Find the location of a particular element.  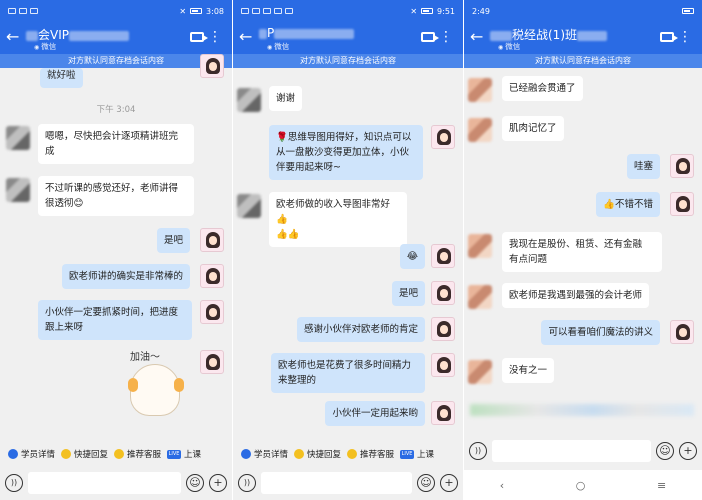

nav-recent-icon: ≡ is located at coordinates (661, 485).